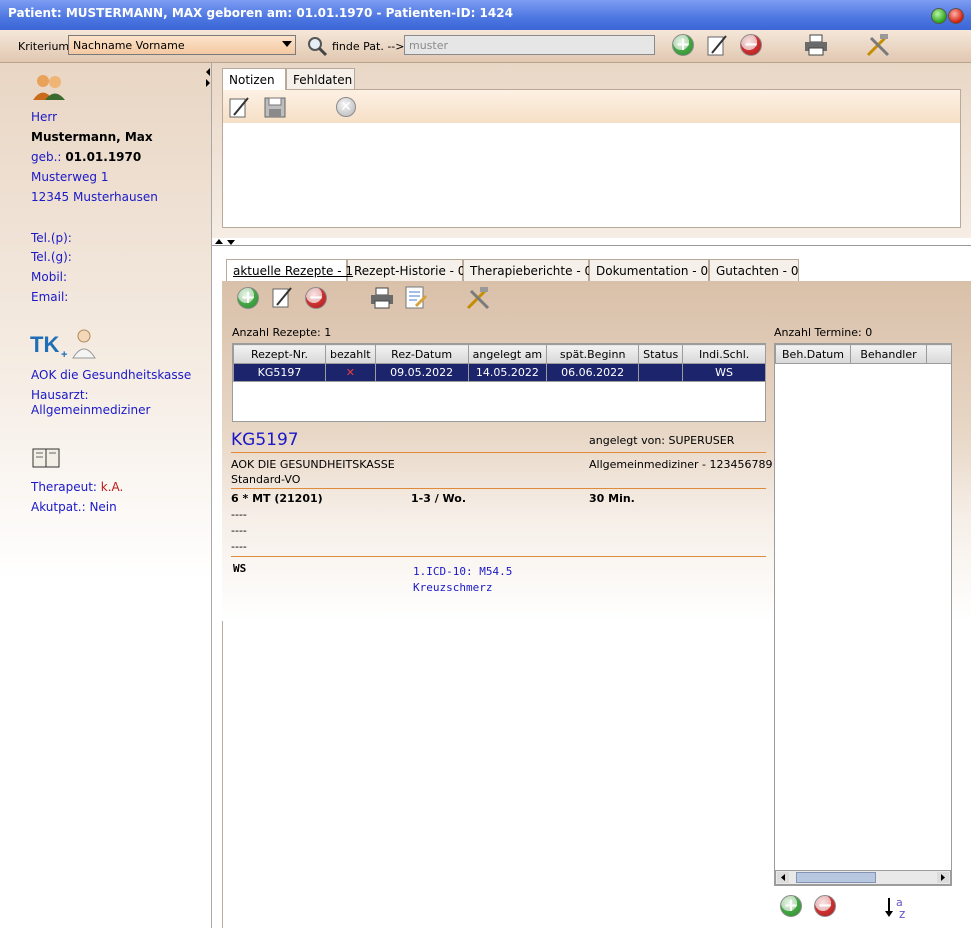 This screenshot has width=971, height=928. Describe the element at coordinates (275, 107) in the screenshot. I see `save-note-icon` at that location.